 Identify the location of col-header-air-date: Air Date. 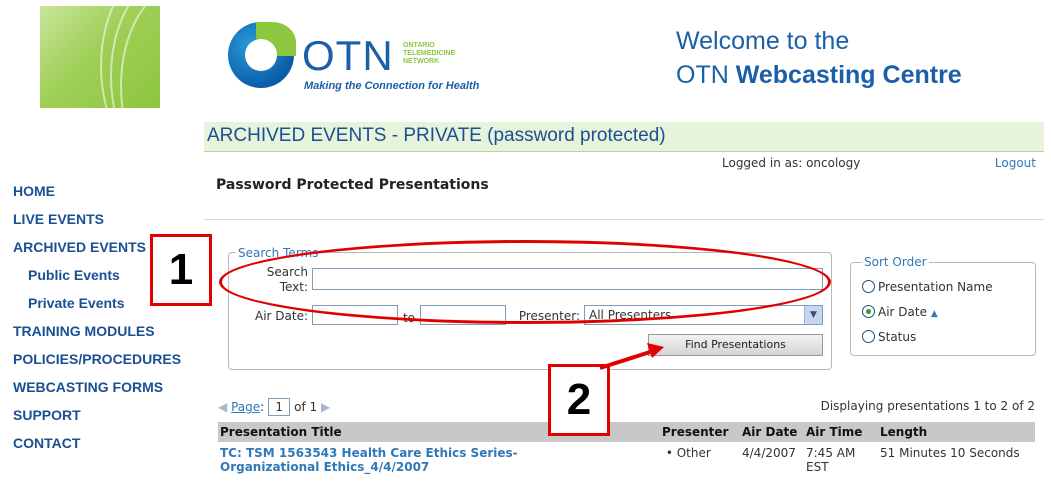
(772, 432).